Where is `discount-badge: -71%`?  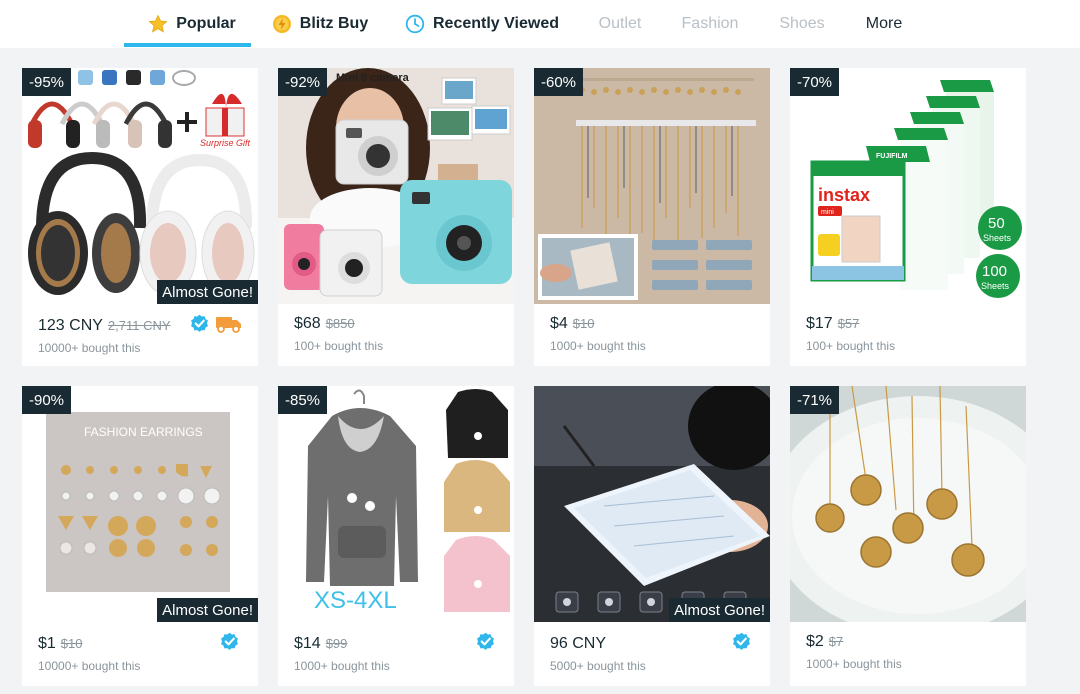
discount-badge: -71% is located at coordinates (815, 400).